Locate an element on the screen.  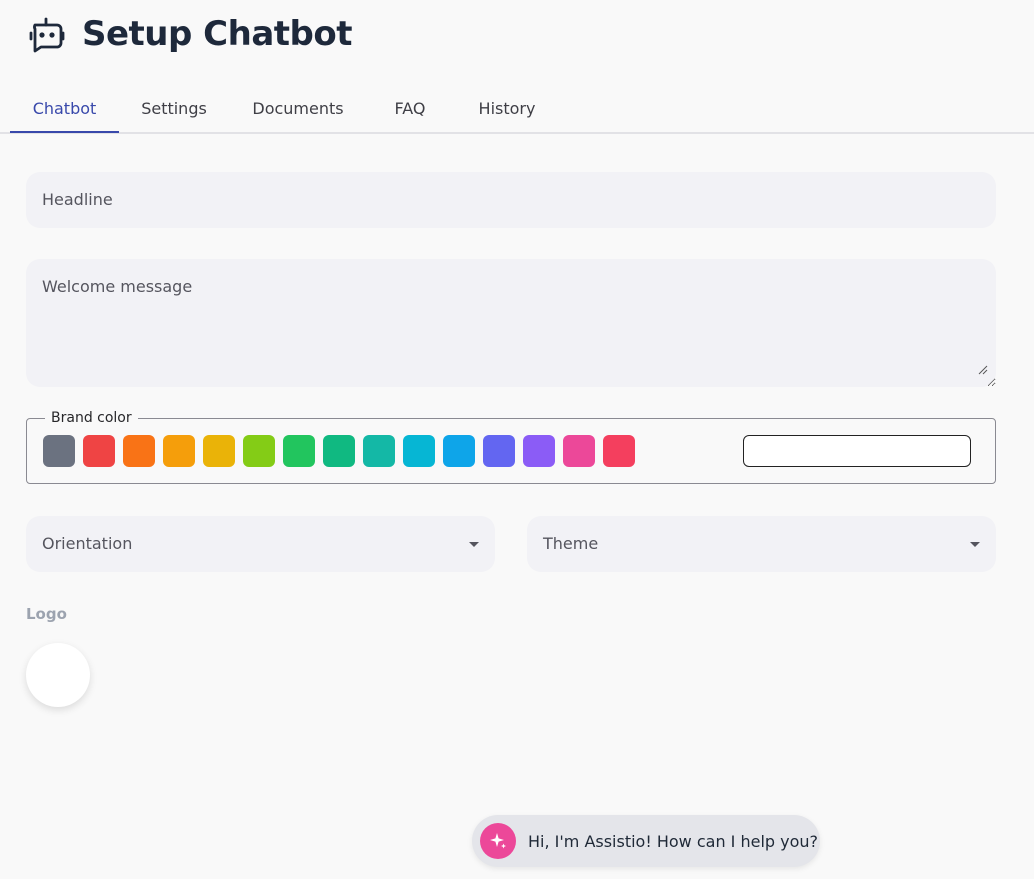
tab-bar: Chatbot Settings Documents FAQ History is located at coordinates (517, 109).